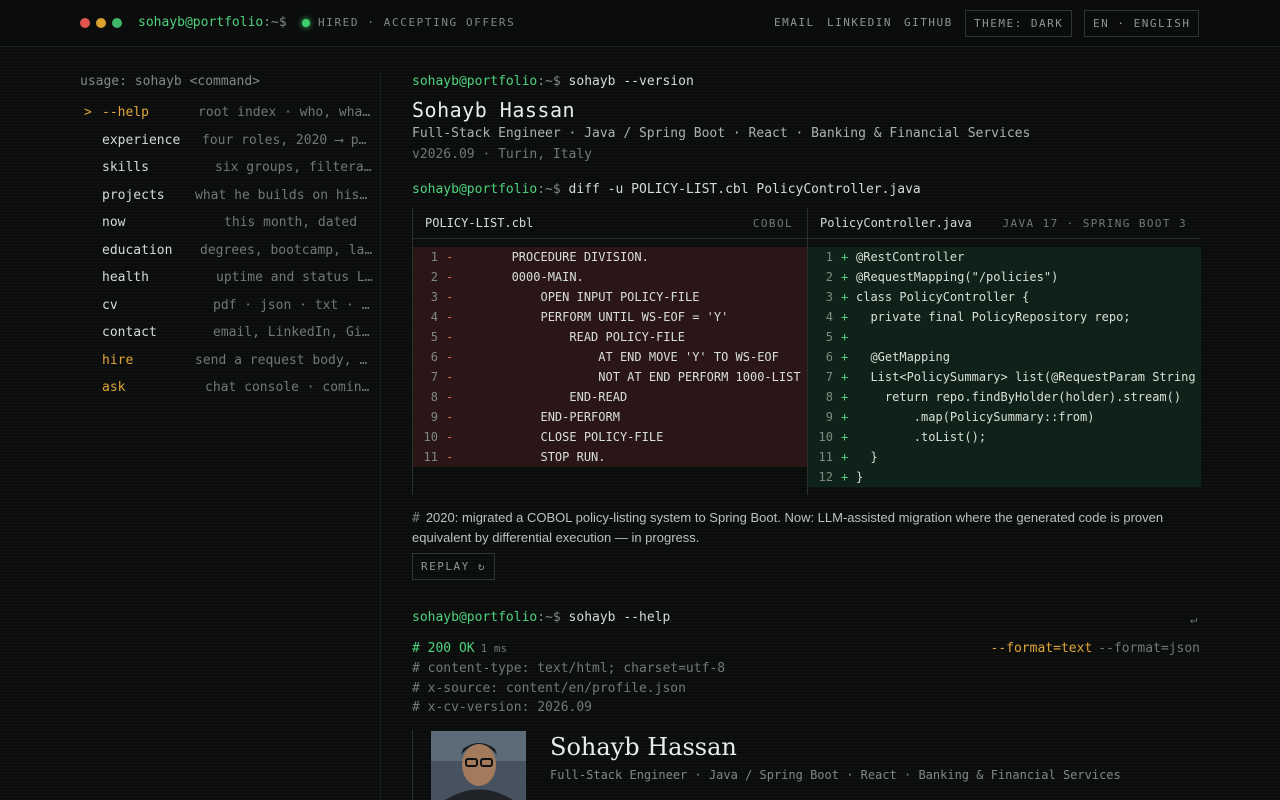  Describe the element at coordinates (829, 337) in the screenshot. I see `line-number: 5` at that location.